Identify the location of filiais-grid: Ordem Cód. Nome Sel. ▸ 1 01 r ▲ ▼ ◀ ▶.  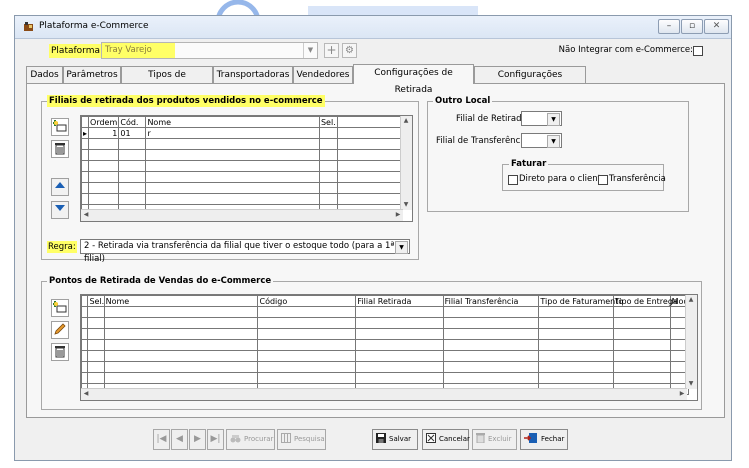
(246, 168).